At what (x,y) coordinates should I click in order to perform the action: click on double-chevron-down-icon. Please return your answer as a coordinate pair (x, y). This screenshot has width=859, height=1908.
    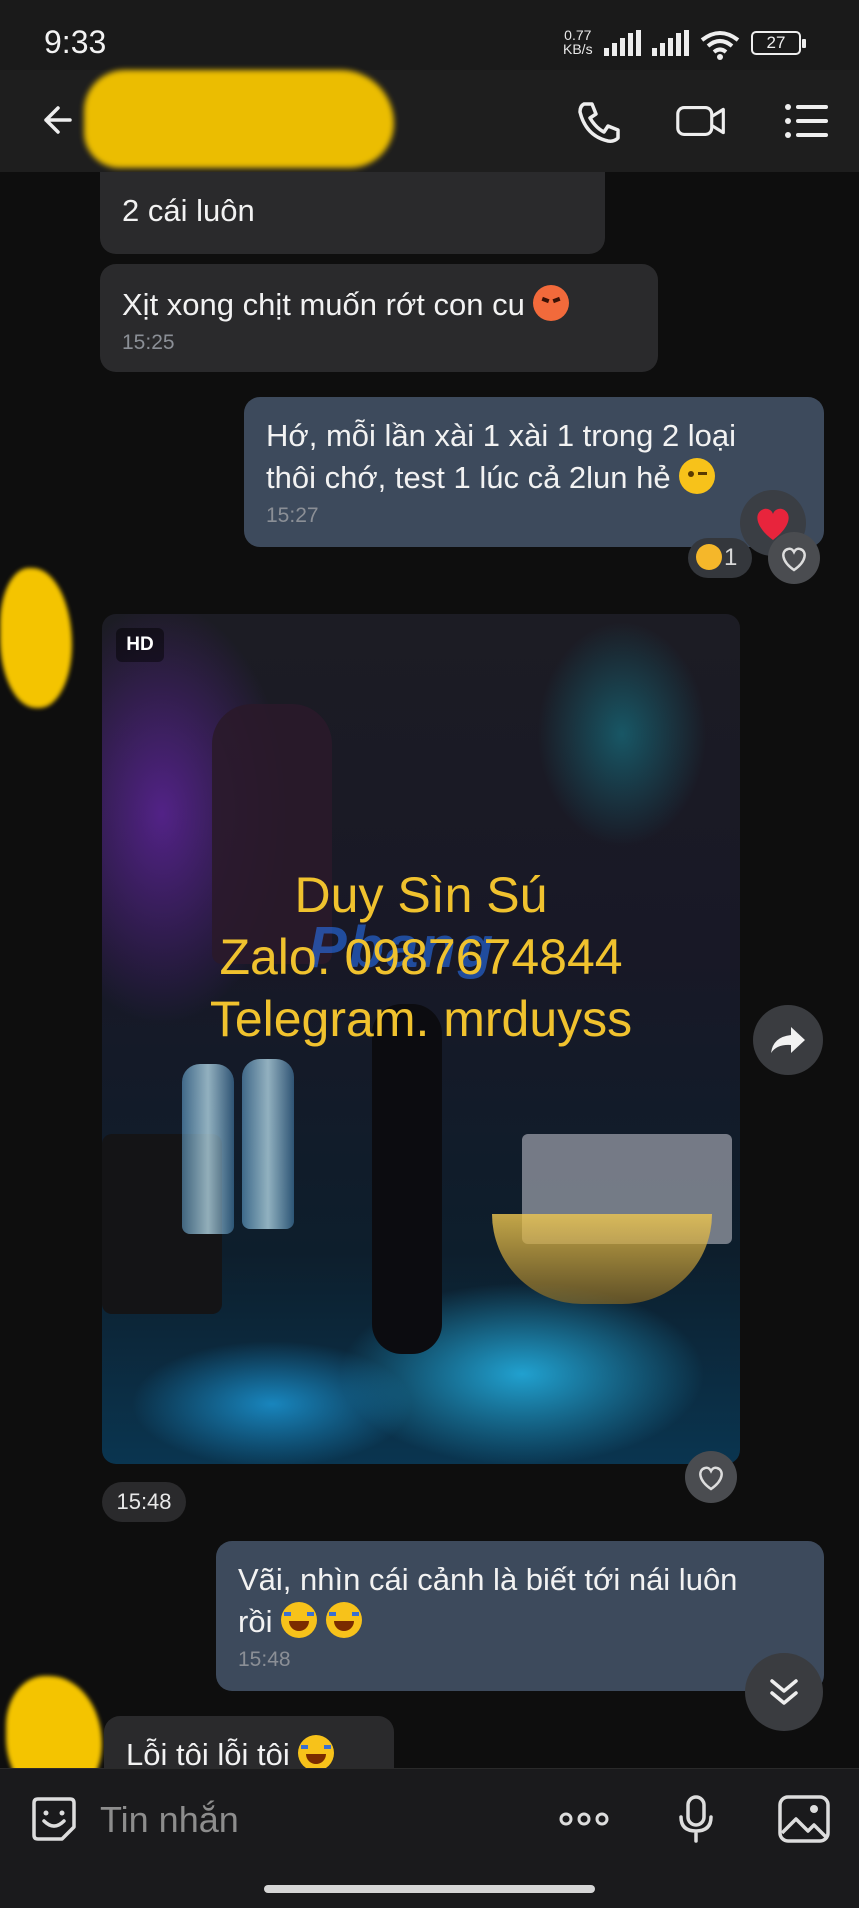
    Looking at the image, I should click on (784, 1692).